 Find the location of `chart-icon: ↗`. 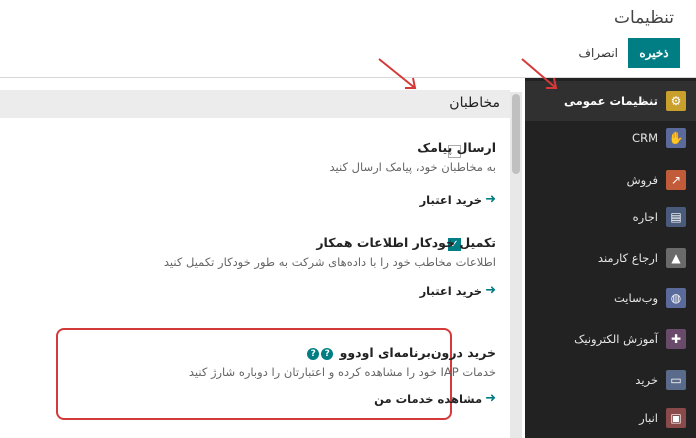

chart-icon: ↗ is located at coordinates (676, 180).